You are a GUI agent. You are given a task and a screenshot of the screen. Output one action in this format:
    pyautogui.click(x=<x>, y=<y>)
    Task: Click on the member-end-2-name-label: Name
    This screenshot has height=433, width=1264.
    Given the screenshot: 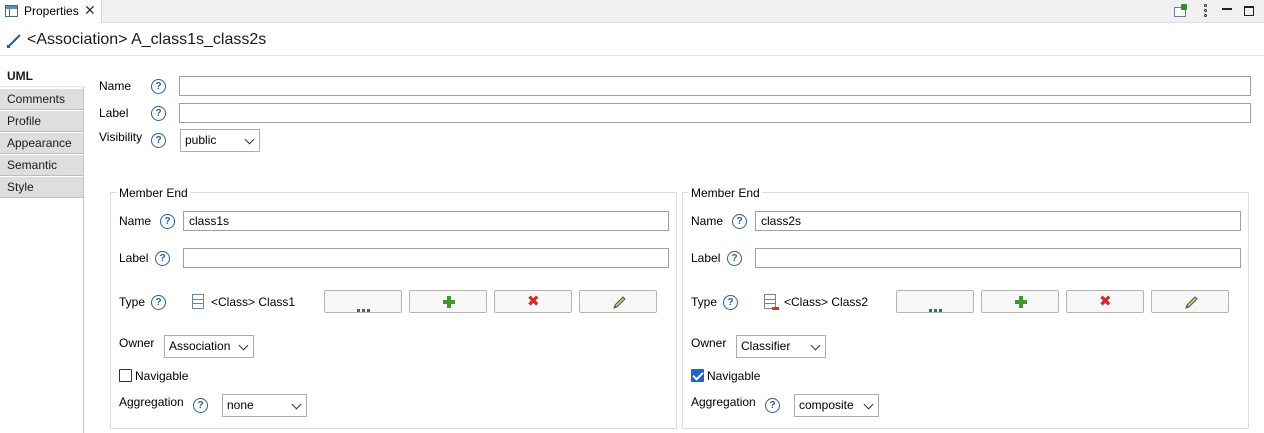 What is the action you would take?
    pyautogui.click(x=707, y=221)
    